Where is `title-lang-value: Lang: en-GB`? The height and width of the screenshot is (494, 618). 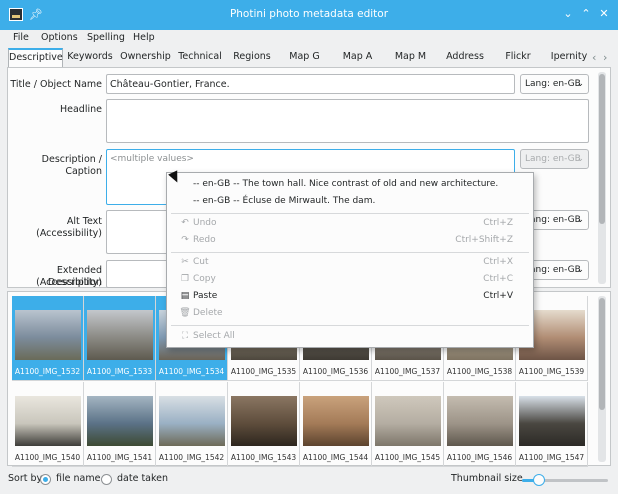
title-lang-value: Lang: en-GB is located at coordinates (553, 84).